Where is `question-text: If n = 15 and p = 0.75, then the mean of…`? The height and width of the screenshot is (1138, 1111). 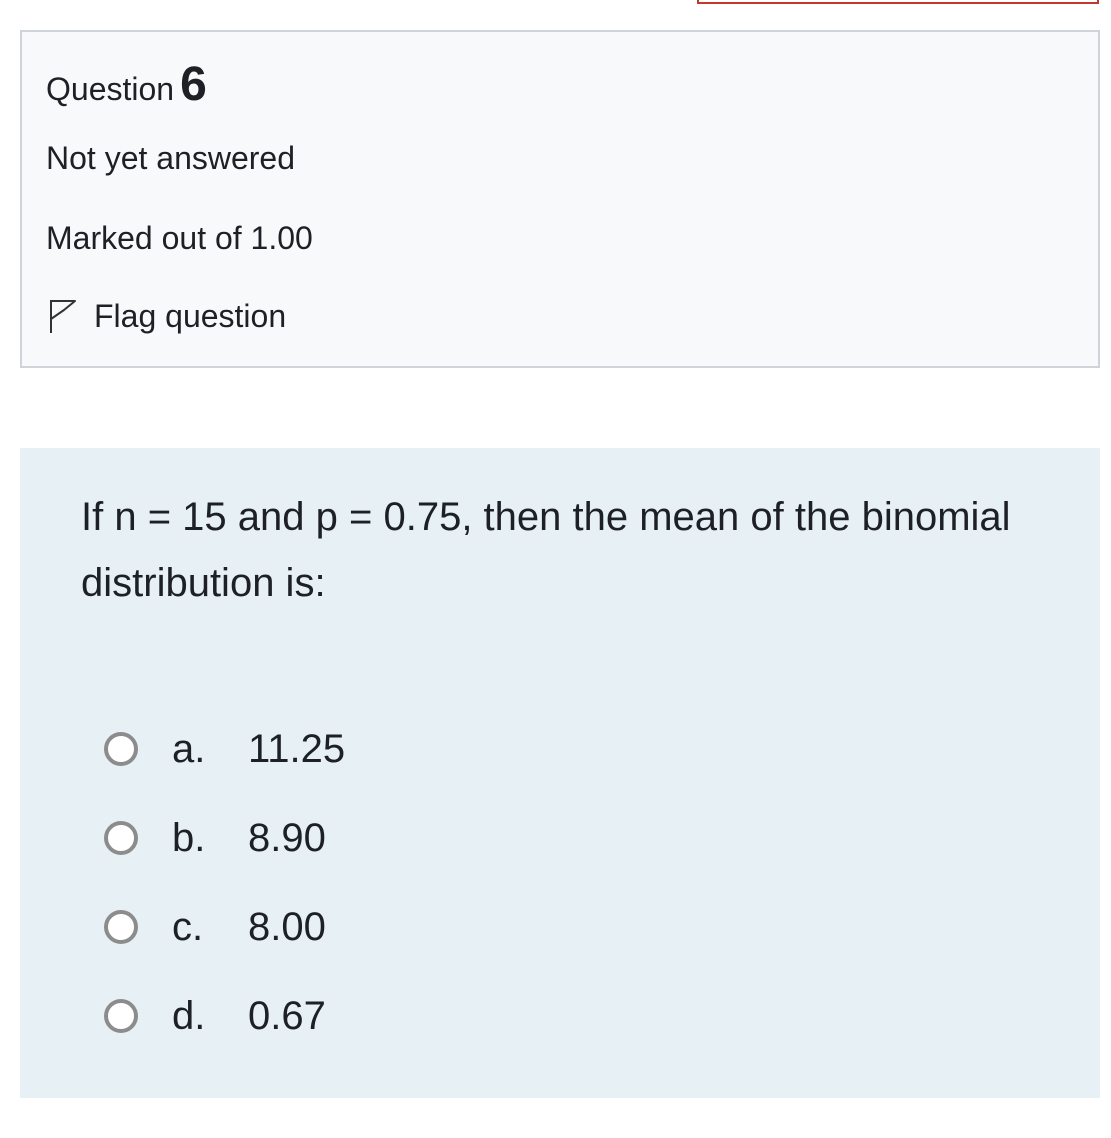
question-text: If n = 15 and p = 0.75, then the mean of… is located at coordinates (546, 550).